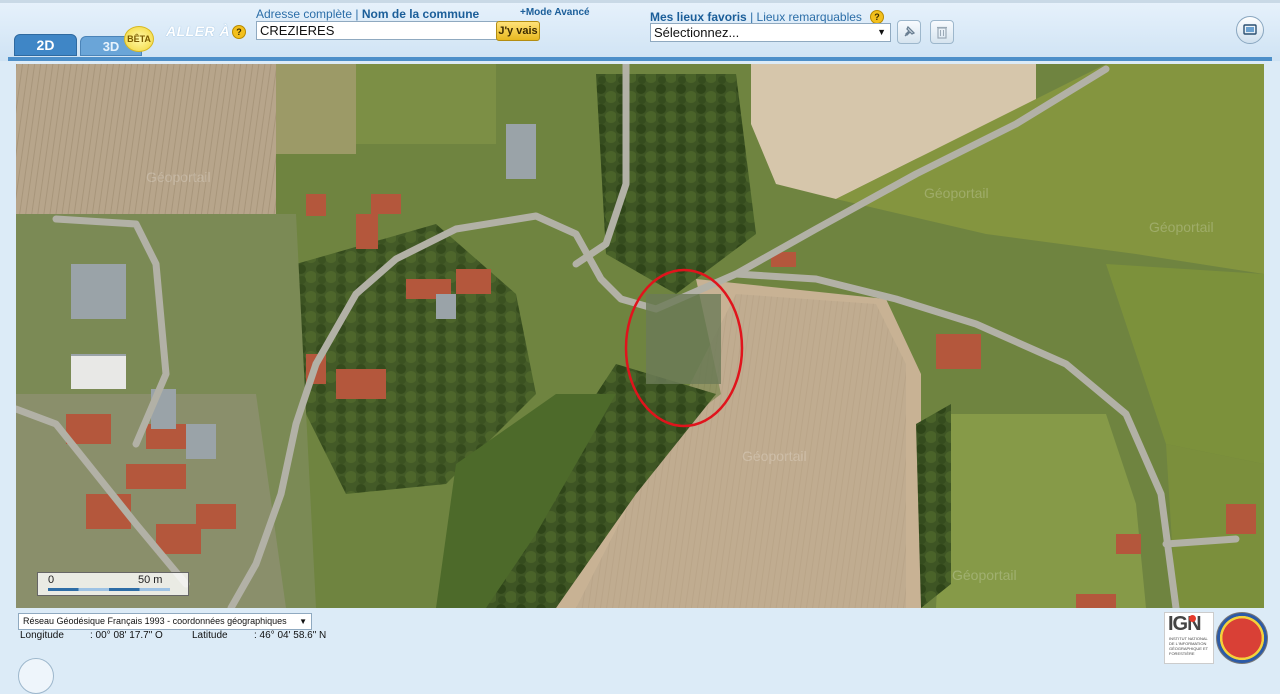  I want to click on goto-label: ALLER À, so click(198, 31).